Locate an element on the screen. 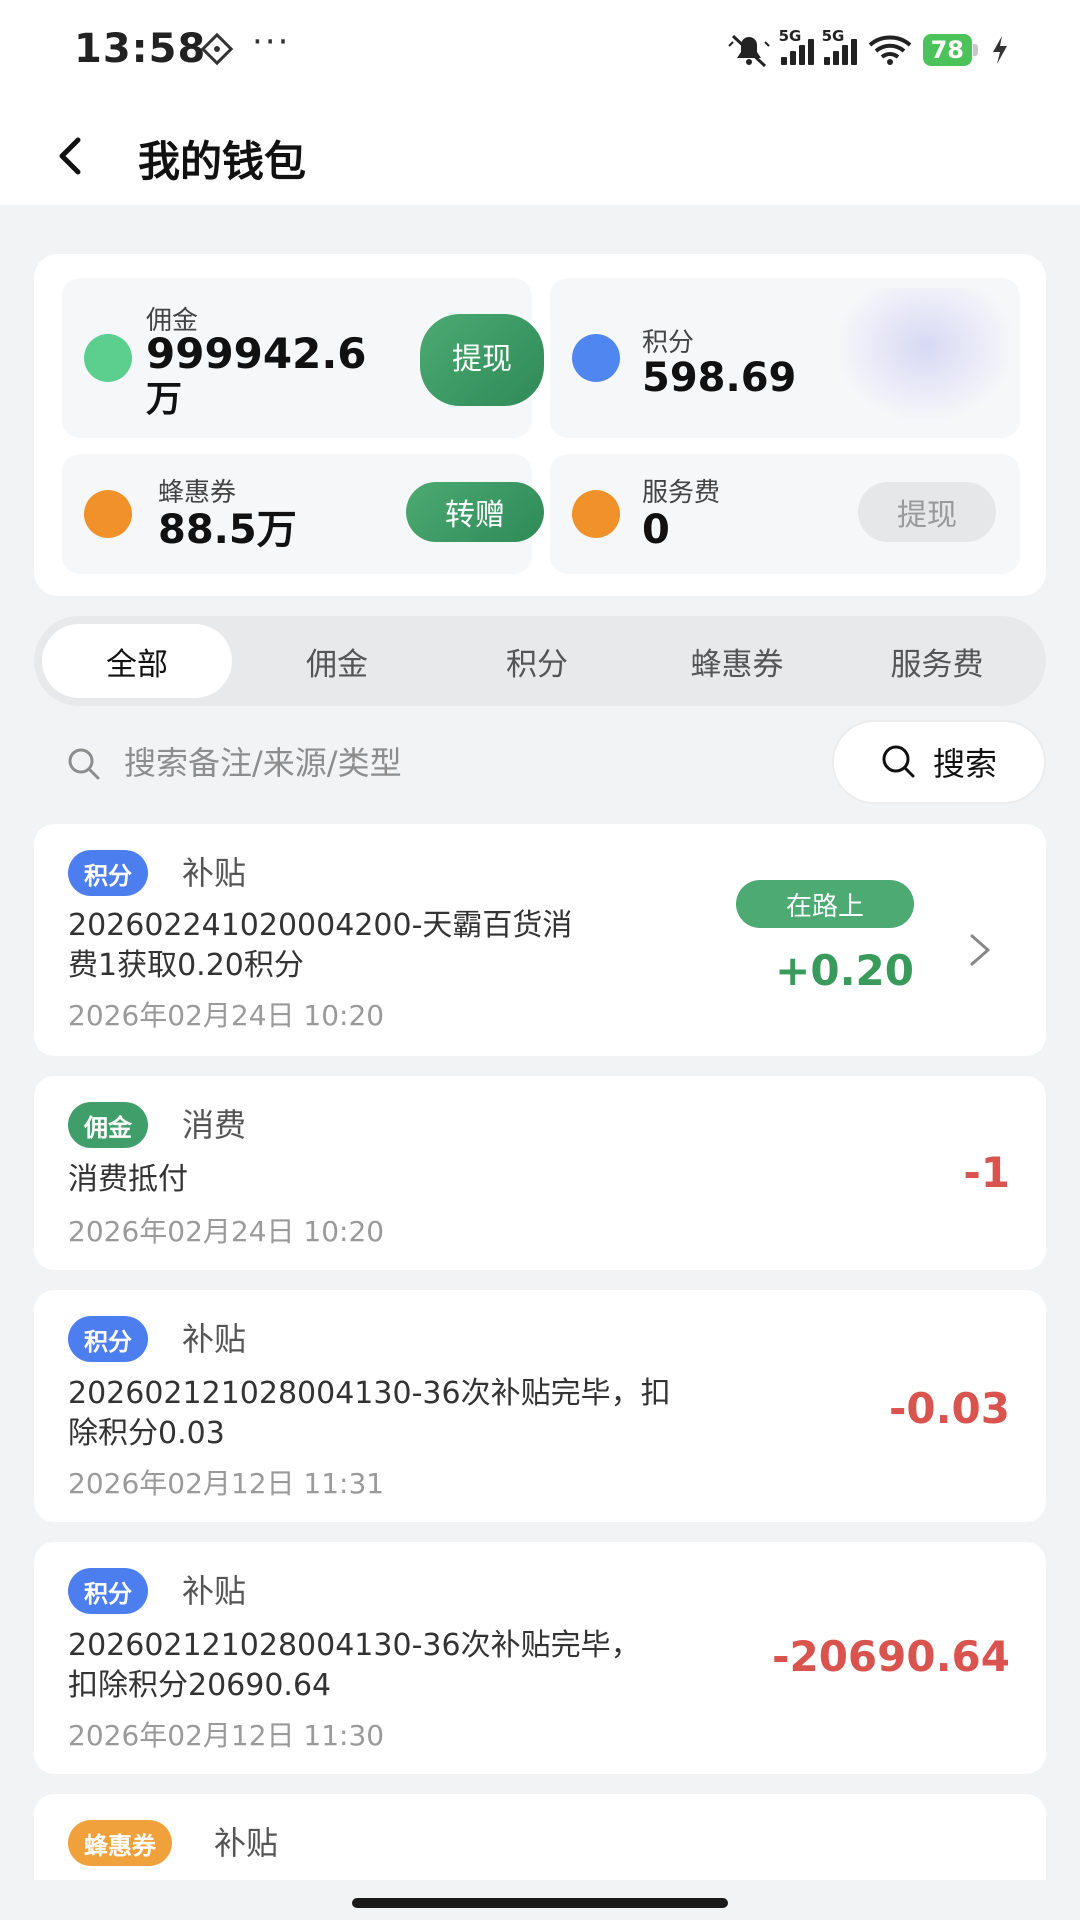  transaction-record: 佣金 消费 消费抵付 2026年02月24日 10:20 -1 is located at coordinates (540, 1173).